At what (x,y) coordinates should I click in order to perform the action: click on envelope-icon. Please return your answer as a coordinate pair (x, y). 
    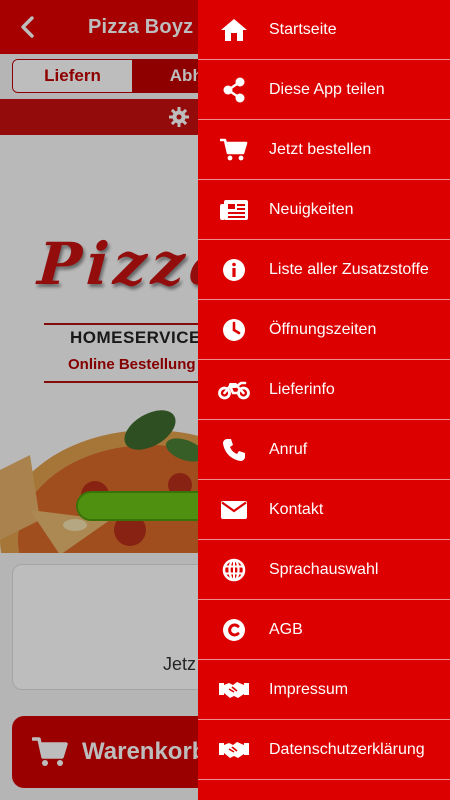
    Looking at the image, I should click on (233, 510).